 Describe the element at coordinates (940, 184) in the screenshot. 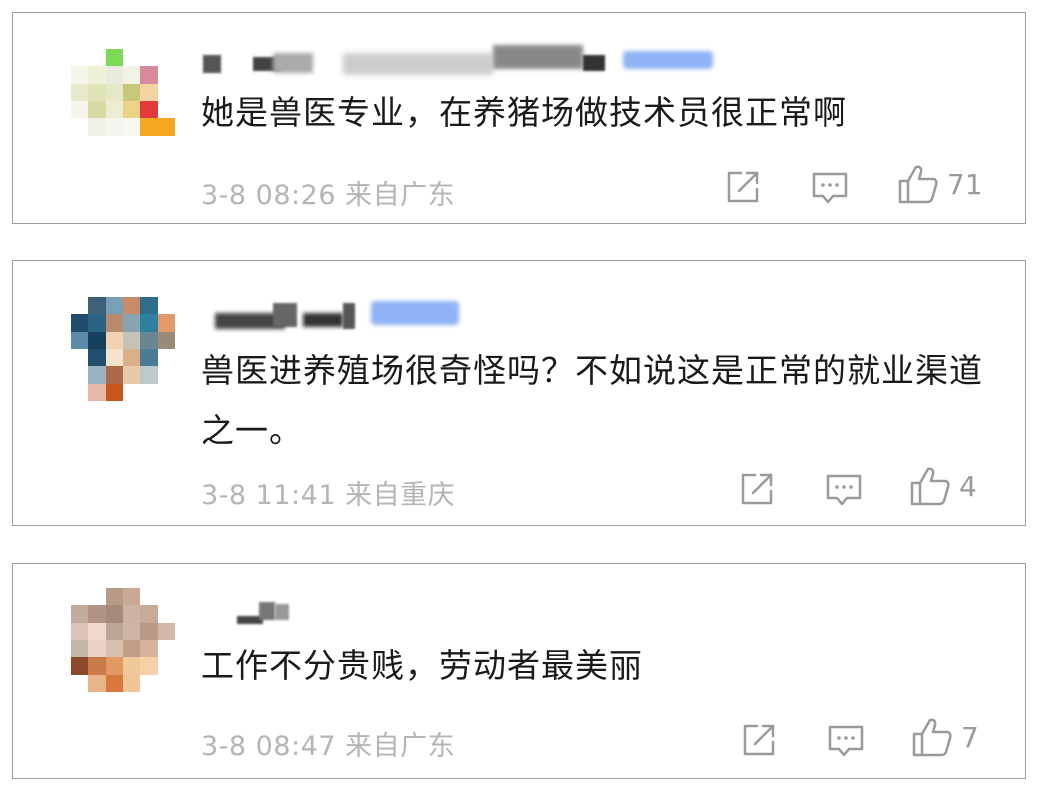

I see `like-button: 71` at that location.